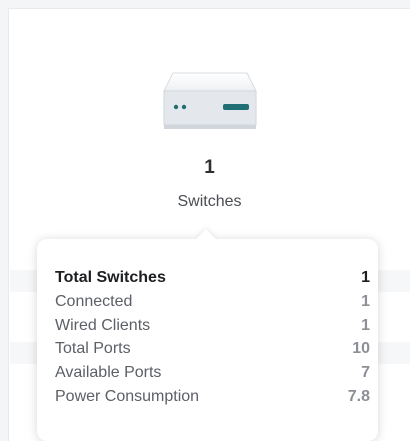 The height and width of the screenshot is (441, 410). I want to click on switch-label: Switches, so click(209, 201).